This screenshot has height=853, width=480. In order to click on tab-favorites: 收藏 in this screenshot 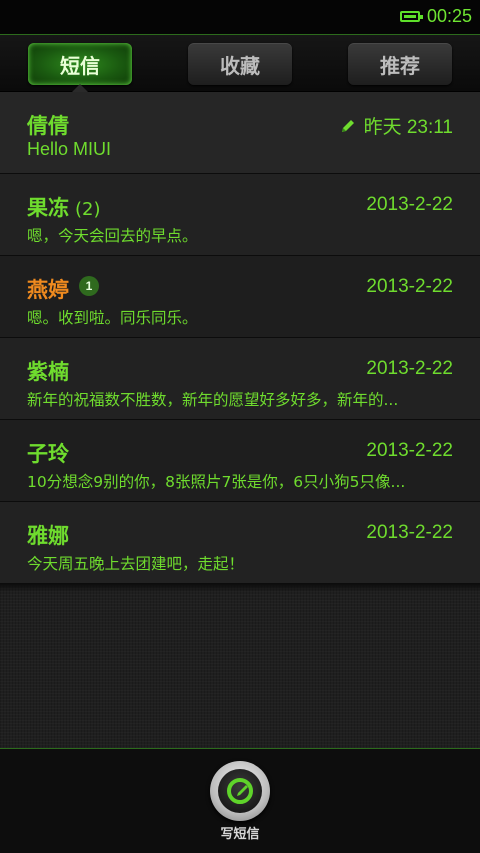, I will do `click(240, 64)`.